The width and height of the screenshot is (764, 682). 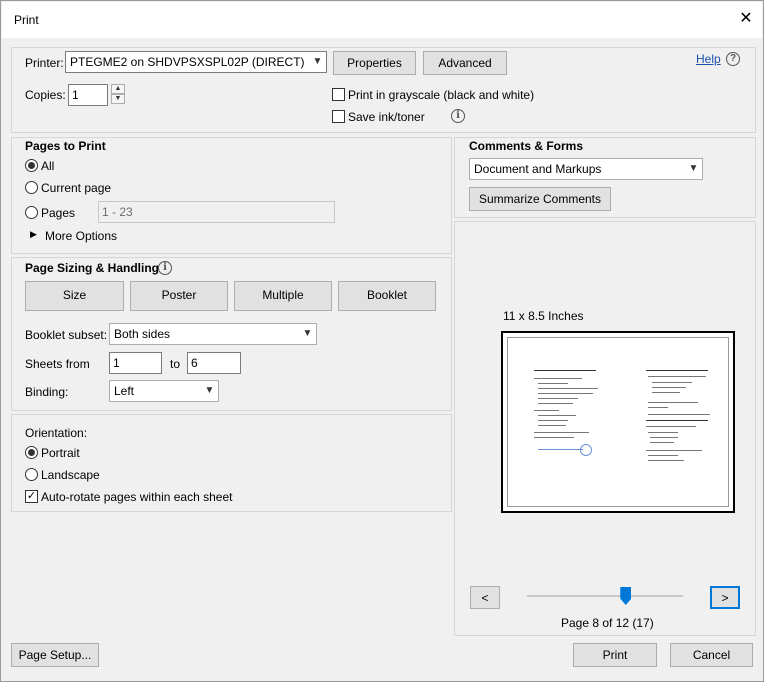 I want to click on all-pages-label: All, so click(x=48, y=166).